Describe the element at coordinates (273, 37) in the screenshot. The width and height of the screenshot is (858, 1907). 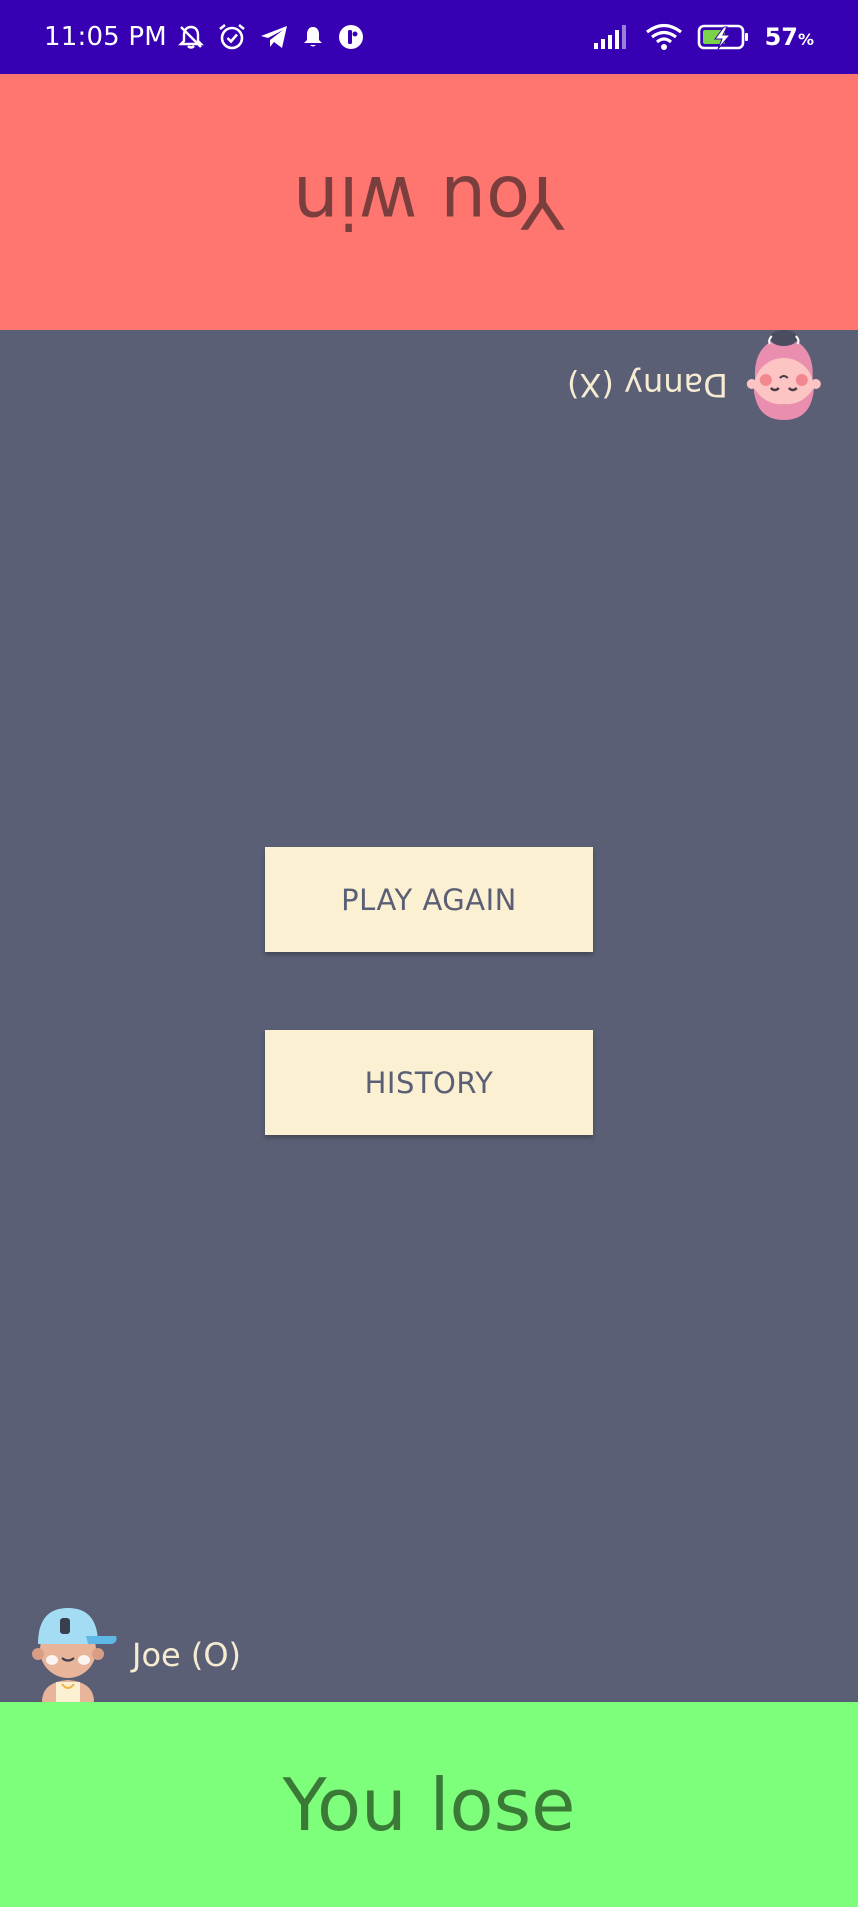
I see `telegram-icon` at that location.